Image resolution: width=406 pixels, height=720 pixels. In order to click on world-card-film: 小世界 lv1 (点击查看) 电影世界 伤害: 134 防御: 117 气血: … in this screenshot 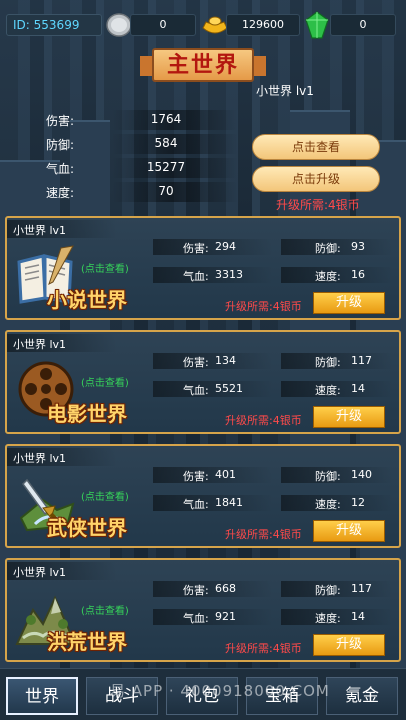, I will do `click(203, 382)`.